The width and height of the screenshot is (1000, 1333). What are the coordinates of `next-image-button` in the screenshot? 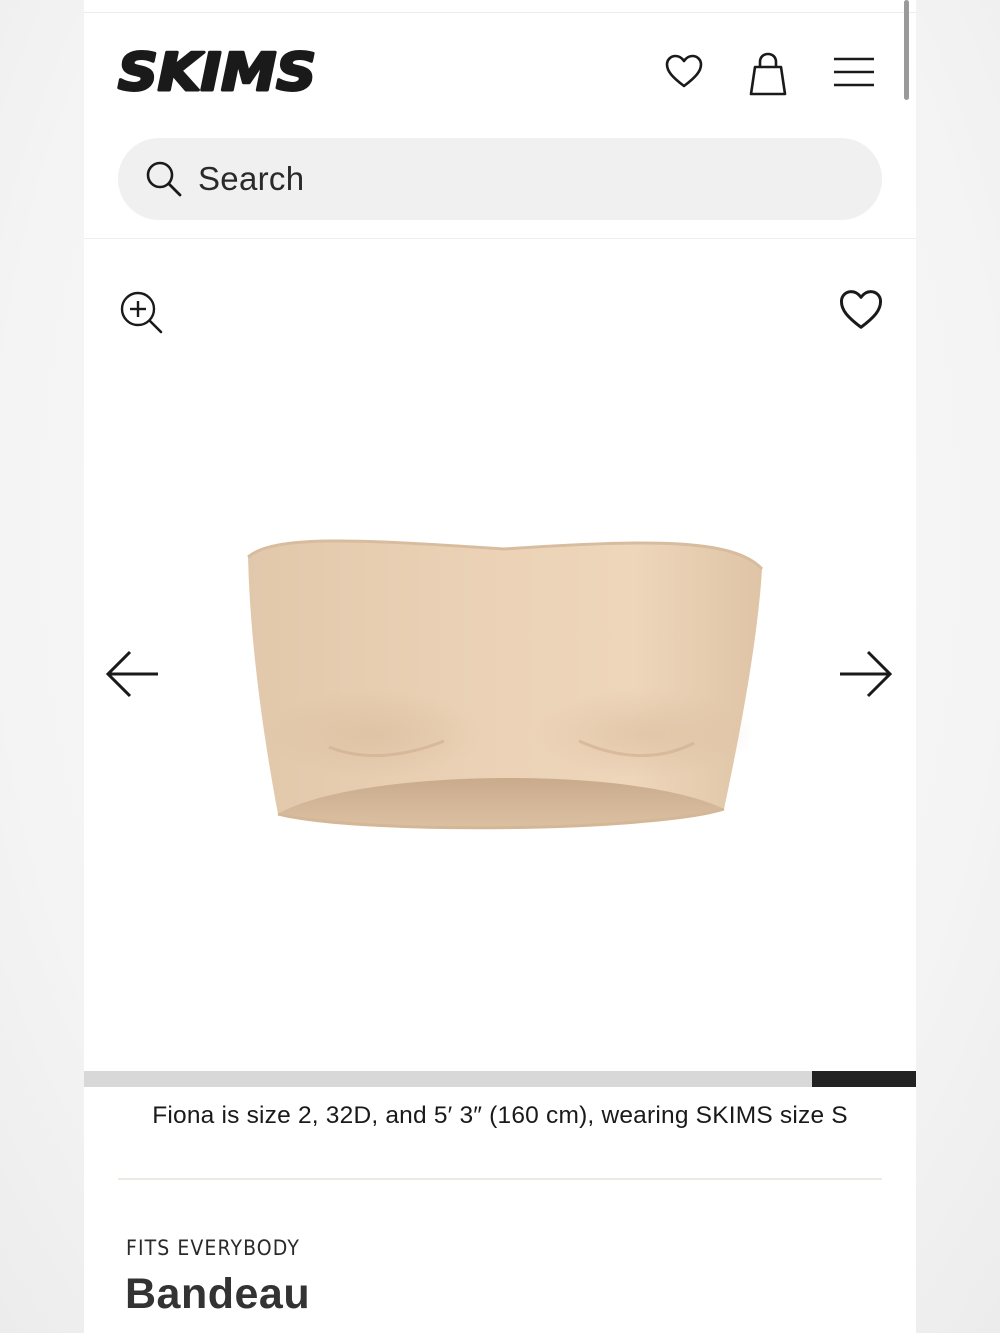 It's located at (865, 674).